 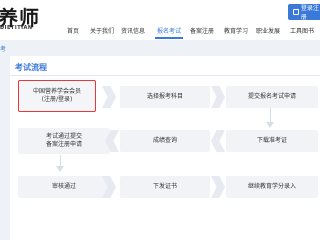 What do you see at coordinates (272, 141) in the screenshot?
I see `step-download-admission: 下载准考证` at bounding box center [272, 141].